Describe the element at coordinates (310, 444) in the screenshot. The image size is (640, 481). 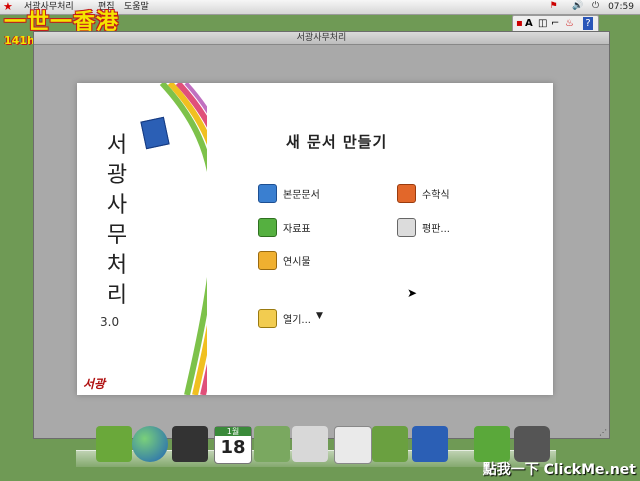
I see `dock-search-icon` at that location.